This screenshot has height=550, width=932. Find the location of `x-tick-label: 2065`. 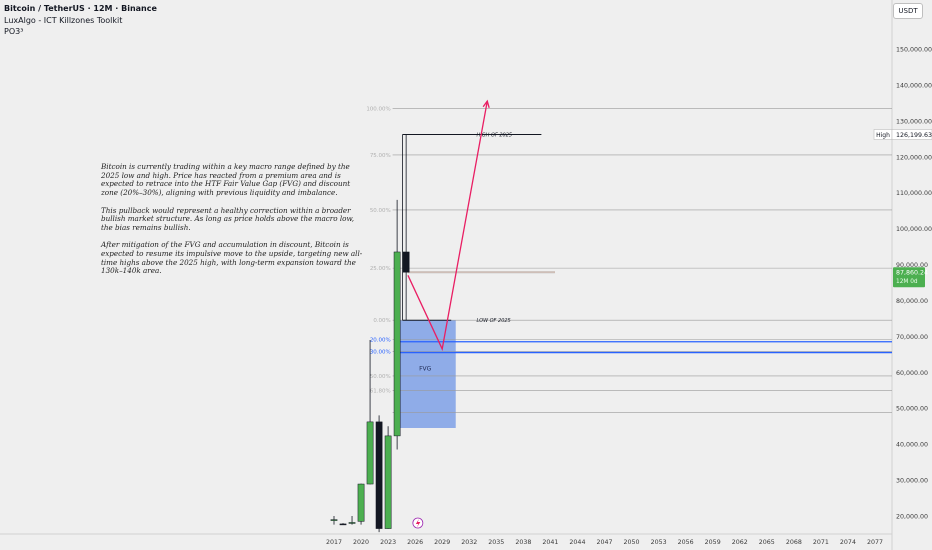

x-tick-label: 2065 is located at coordinates (767, 542).